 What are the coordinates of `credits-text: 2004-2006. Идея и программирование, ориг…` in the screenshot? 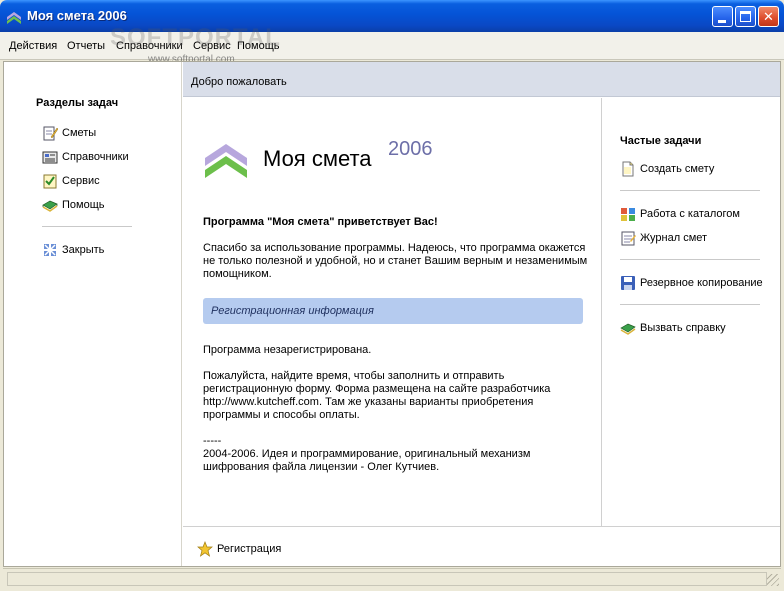 It's located at (367, 460).